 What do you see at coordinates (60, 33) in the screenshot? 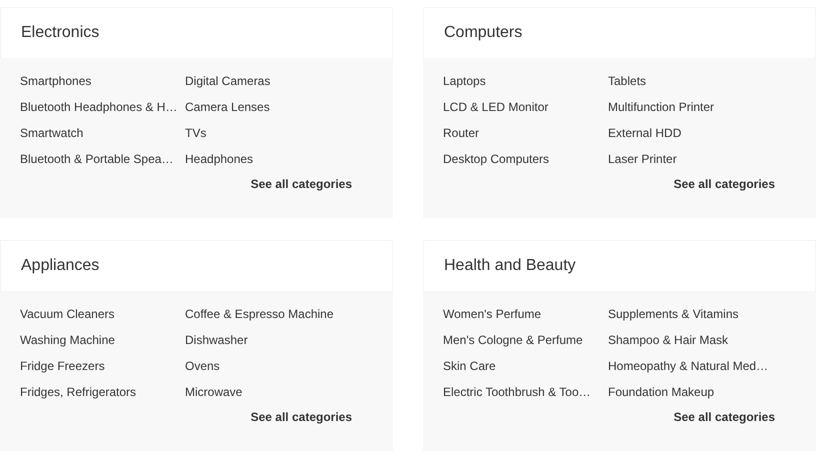
I see `category-title: Electronics` at bounding box center [60, 33].